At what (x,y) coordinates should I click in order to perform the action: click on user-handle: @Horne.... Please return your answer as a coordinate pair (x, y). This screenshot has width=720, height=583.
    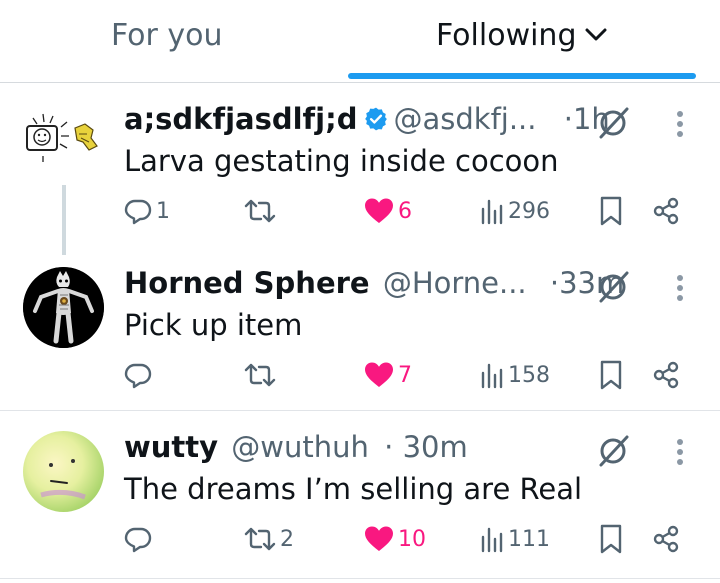
    Looking at the image, I should click on (455, 283).